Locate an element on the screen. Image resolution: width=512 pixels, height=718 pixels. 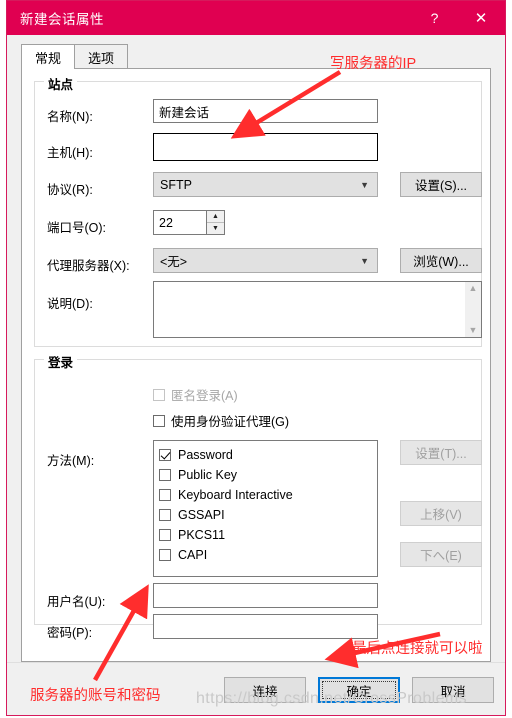
auth-agent-label: 使用身份验证代理(G) is located at coordinates (230, 422).